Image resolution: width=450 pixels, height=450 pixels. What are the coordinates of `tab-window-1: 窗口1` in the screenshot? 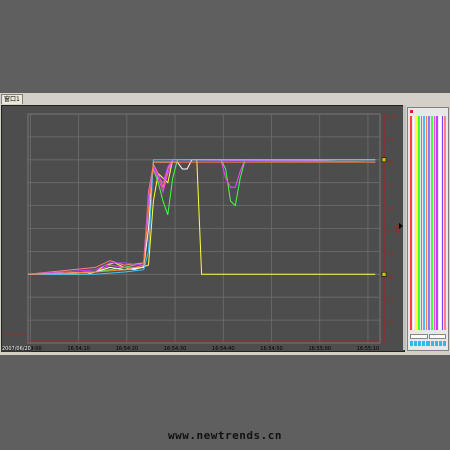 It's located at (12, 99).